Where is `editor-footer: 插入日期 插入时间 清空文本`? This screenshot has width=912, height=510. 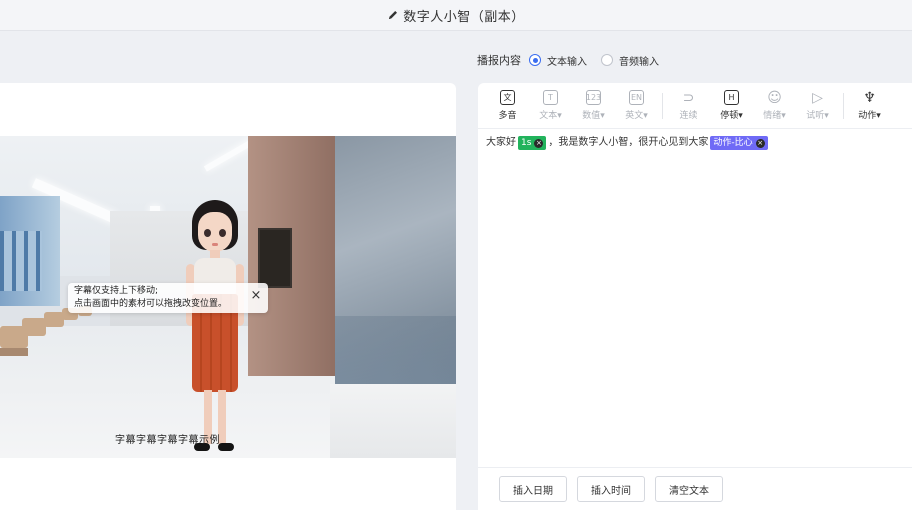 editor-footer: 插入日期 插入时间 清空文本 is located at coordinates (695, 488).